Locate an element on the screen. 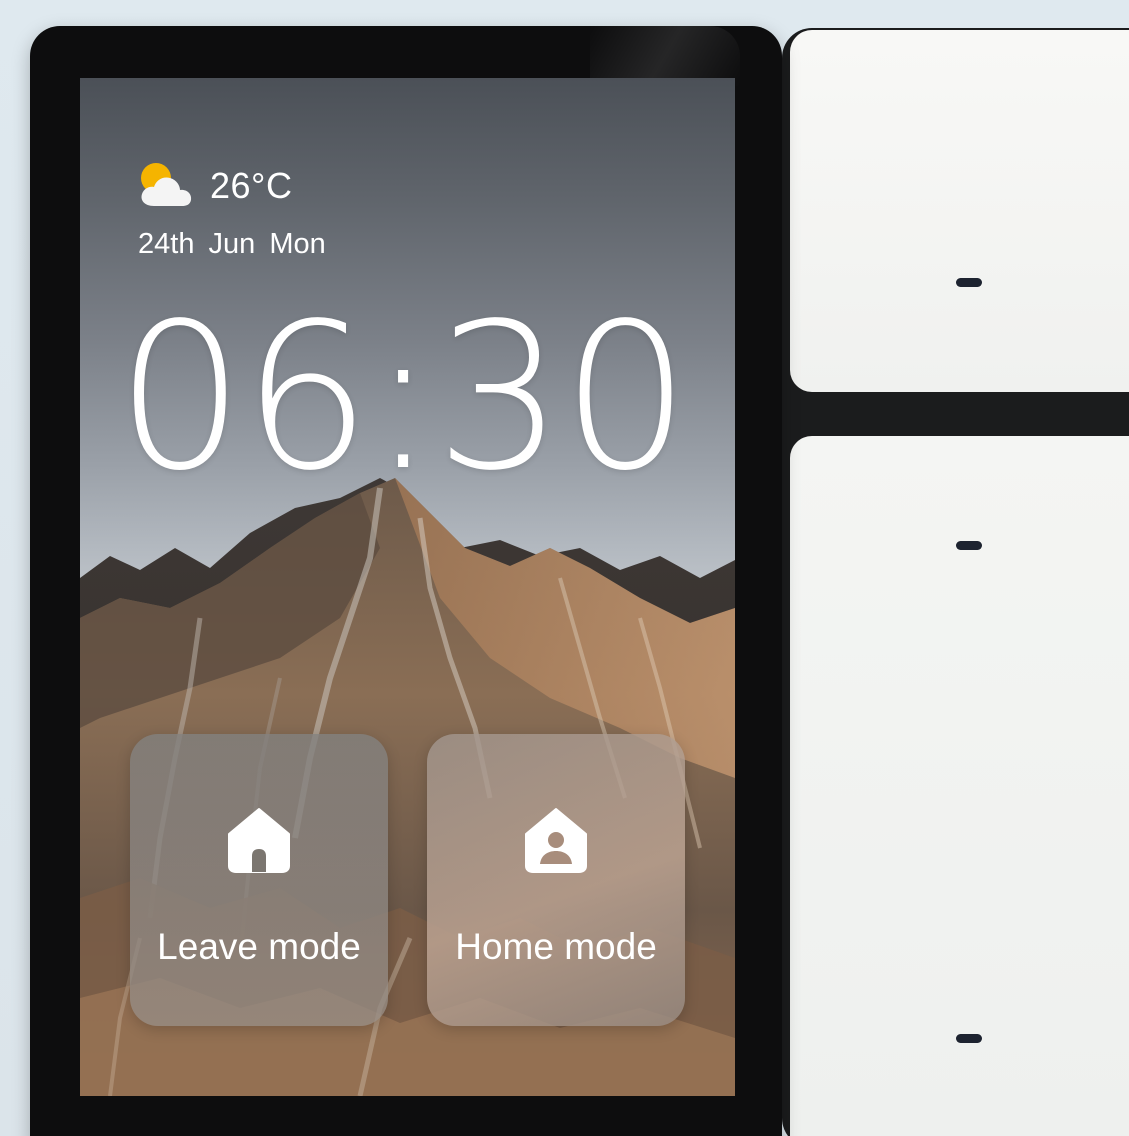 The image size is (1129, 1136). clock-display: 06:30 is located at coordinates (403, 397).